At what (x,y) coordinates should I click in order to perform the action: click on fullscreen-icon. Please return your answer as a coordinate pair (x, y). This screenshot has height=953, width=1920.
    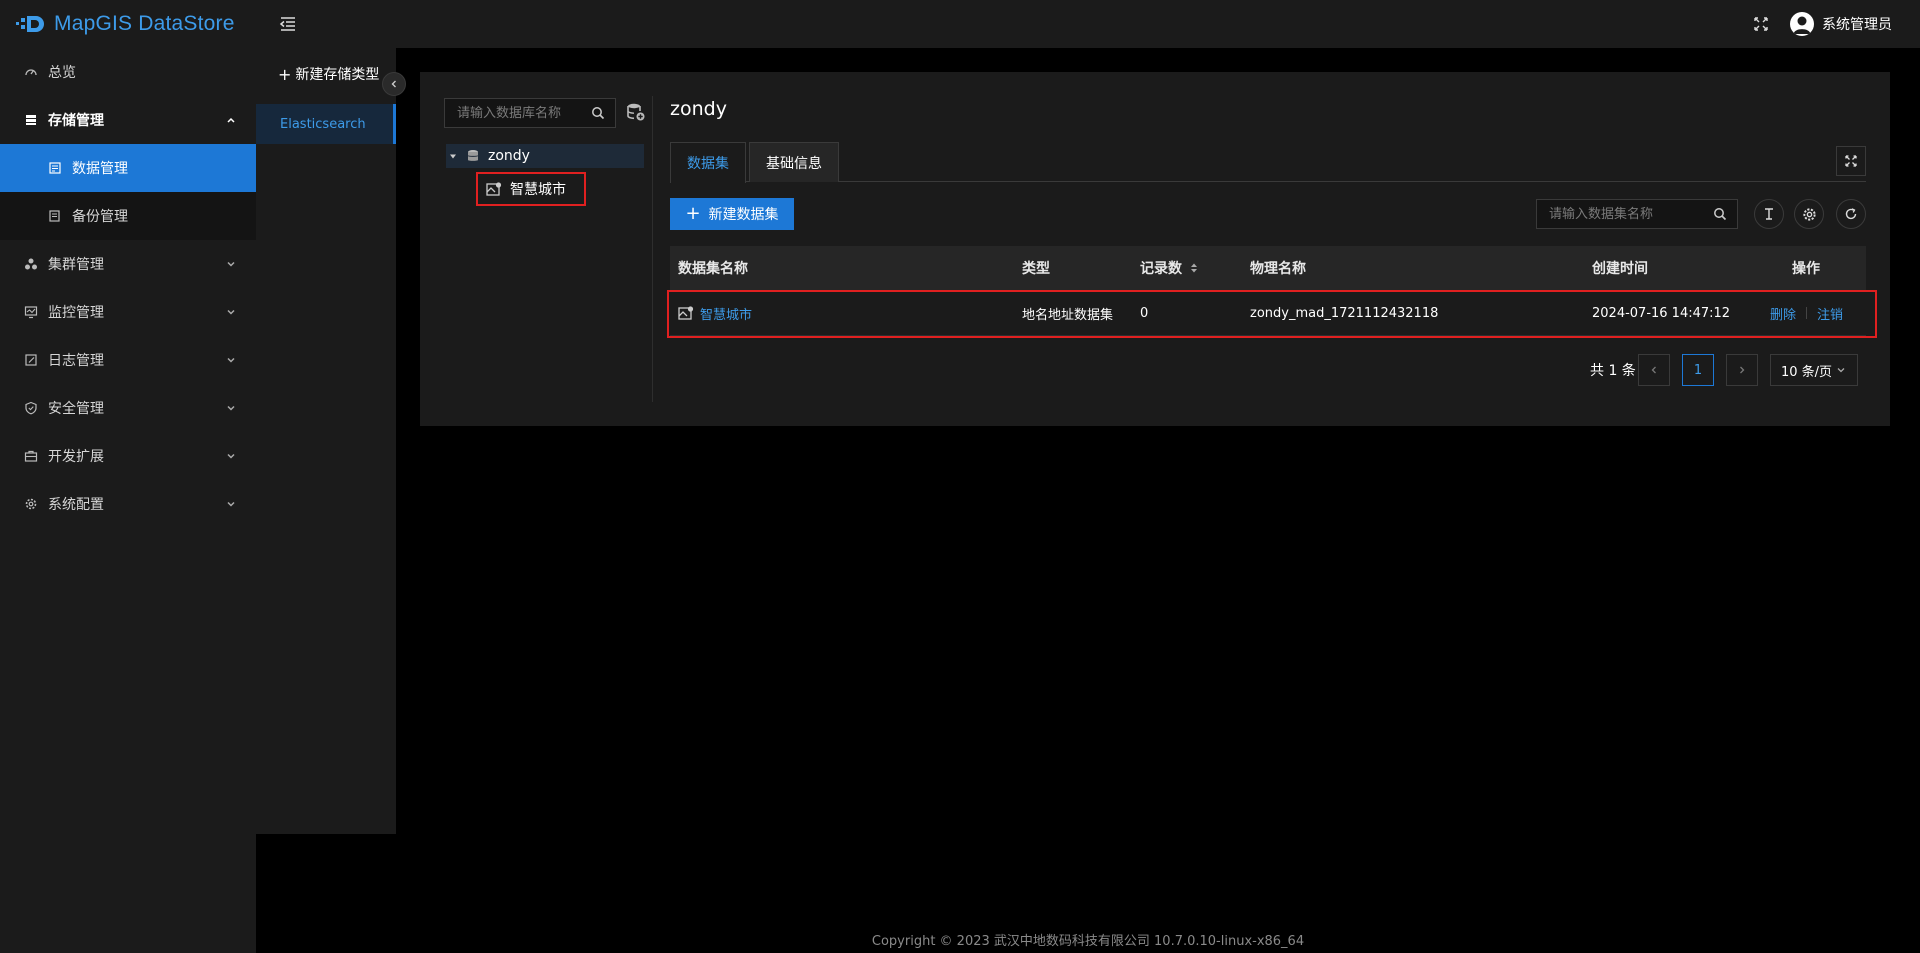
    Looking at the image, I should click on (1761, 24).